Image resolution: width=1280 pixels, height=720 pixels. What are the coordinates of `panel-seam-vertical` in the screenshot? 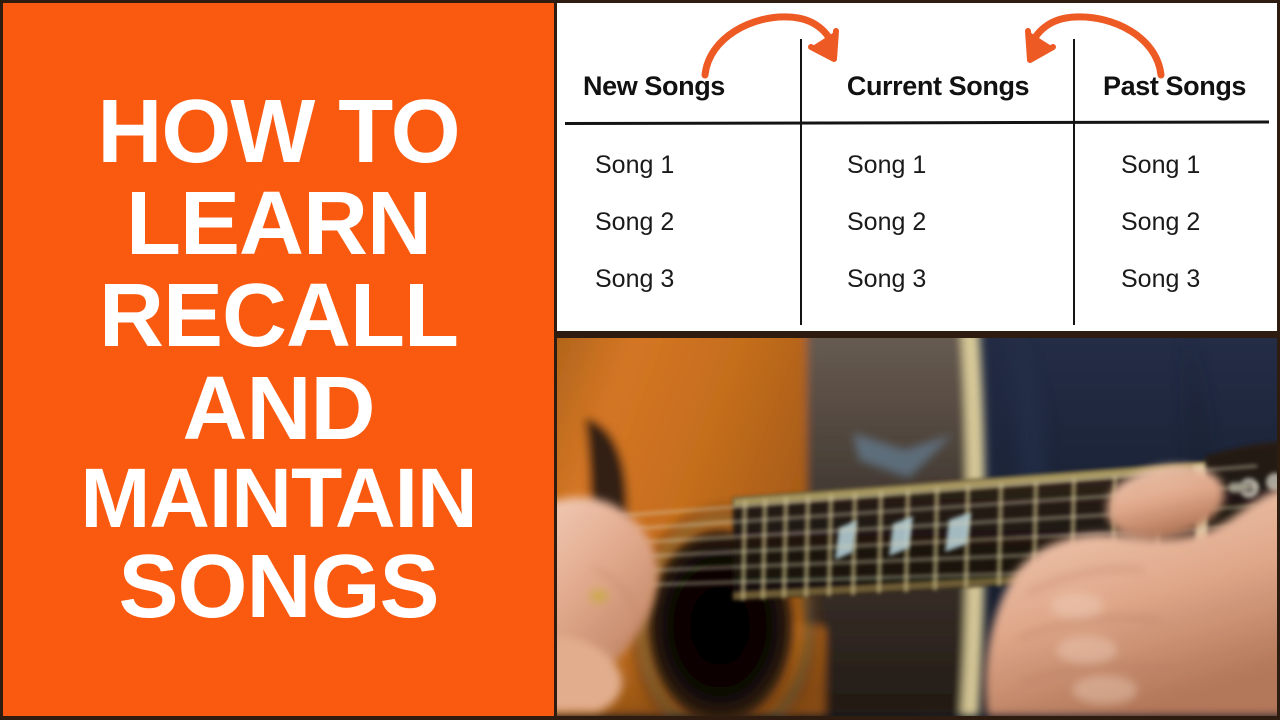 It's located at (555, 360).